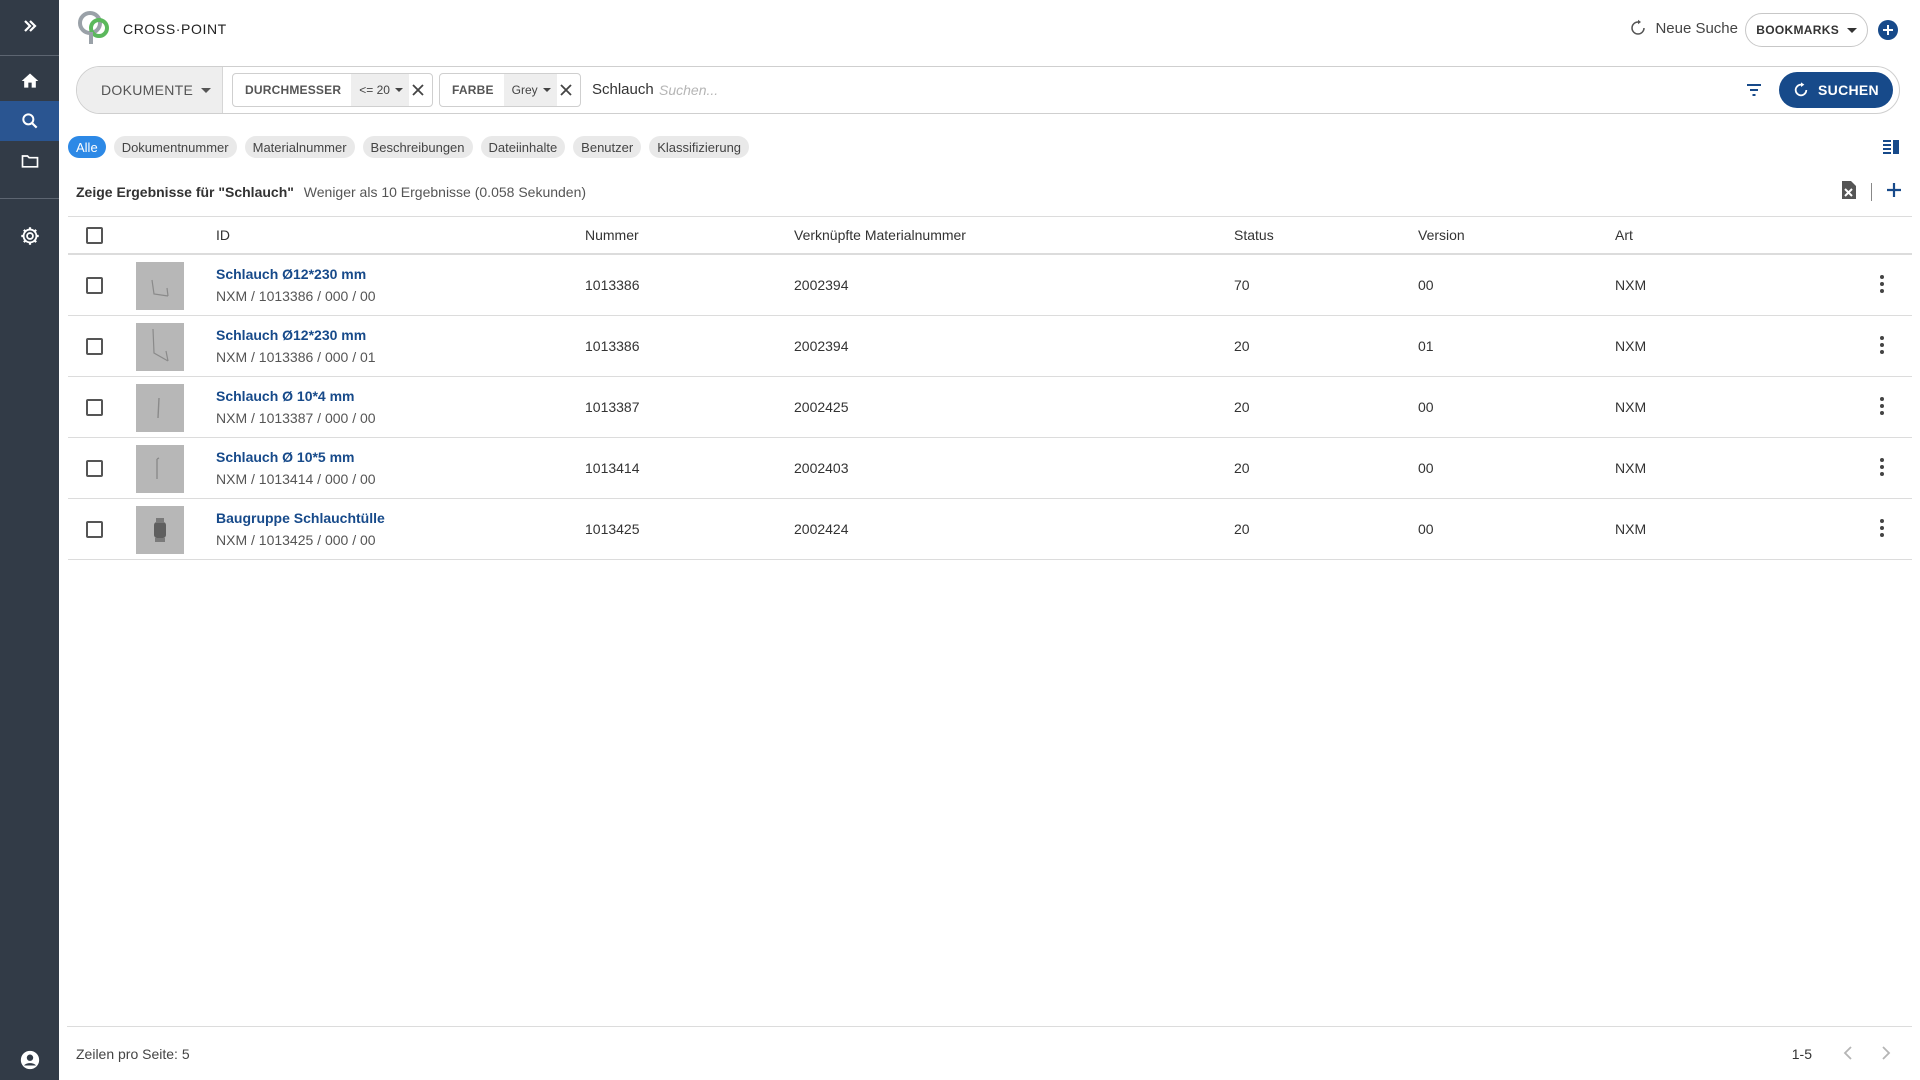 Image resolution: width=1920 pixels, height=1080 pixels. Describe the element at coordinates (300, 518) in the screenshot. I see `document-title-link: Baugruppe Schlauchtülle` at that location.